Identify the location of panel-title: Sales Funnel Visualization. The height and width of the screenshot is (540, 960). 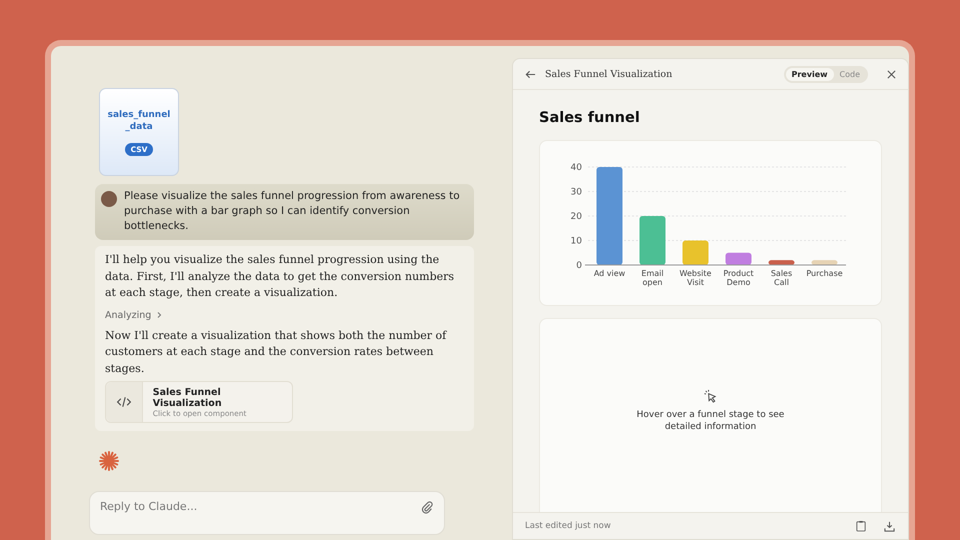
(609, 74).